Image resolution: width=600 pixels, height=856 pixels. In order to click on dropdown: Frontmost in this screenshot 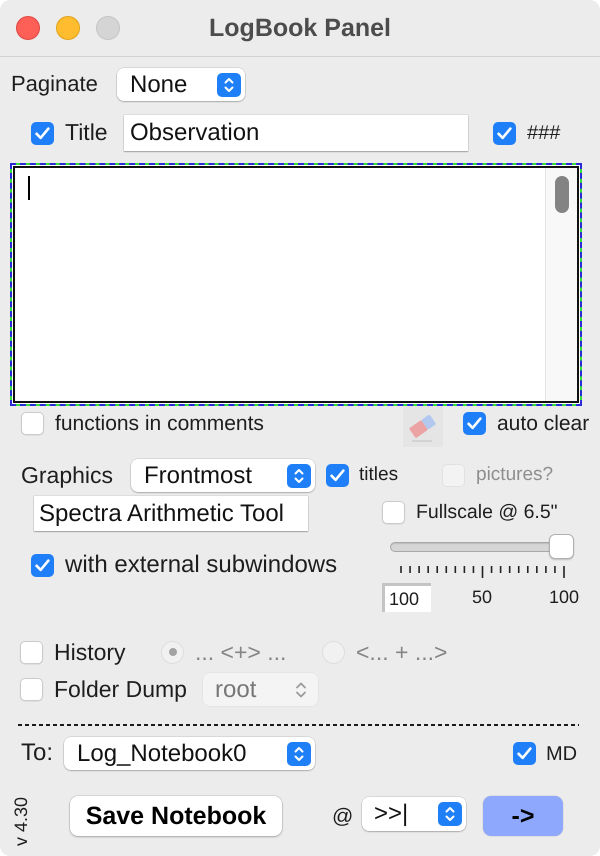, I will do `click(223, 475)`.